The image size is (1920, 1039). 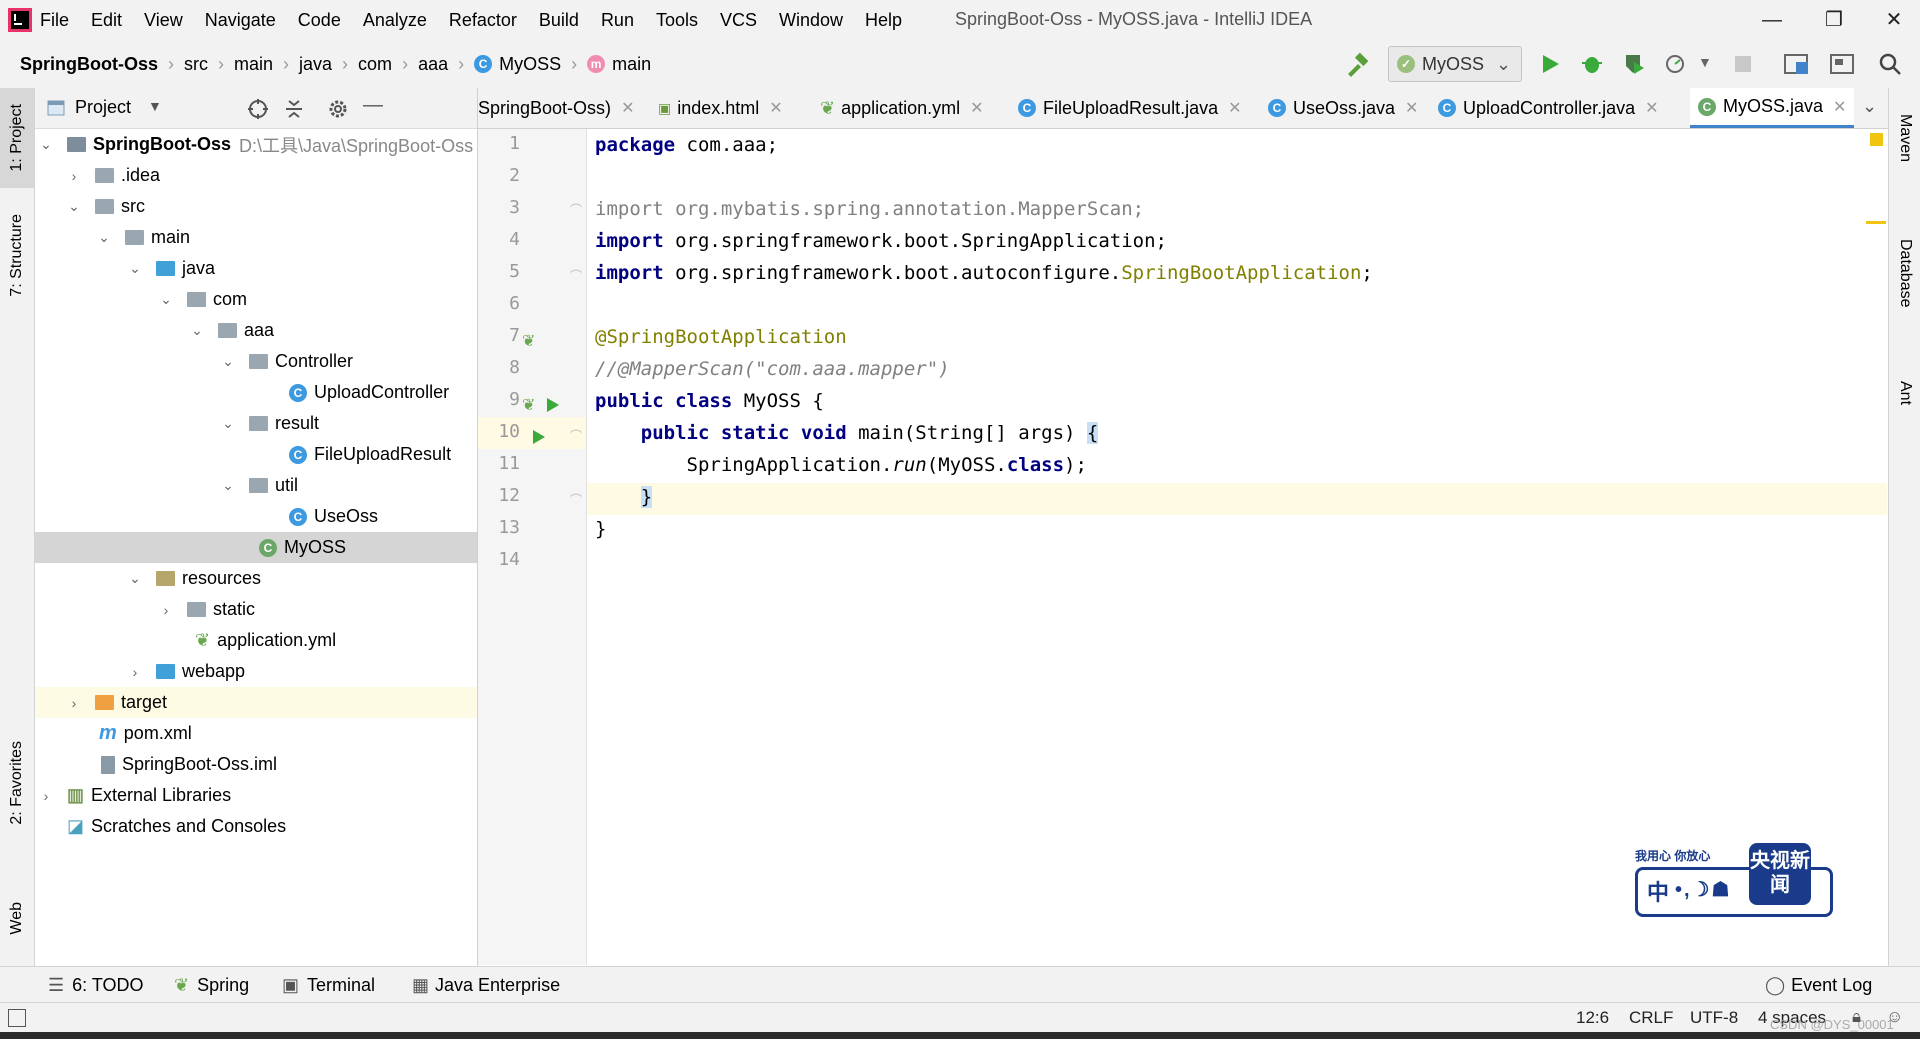 I want to click on tool-todo: ☰ 6: TODO, so click(x=96, y=985).